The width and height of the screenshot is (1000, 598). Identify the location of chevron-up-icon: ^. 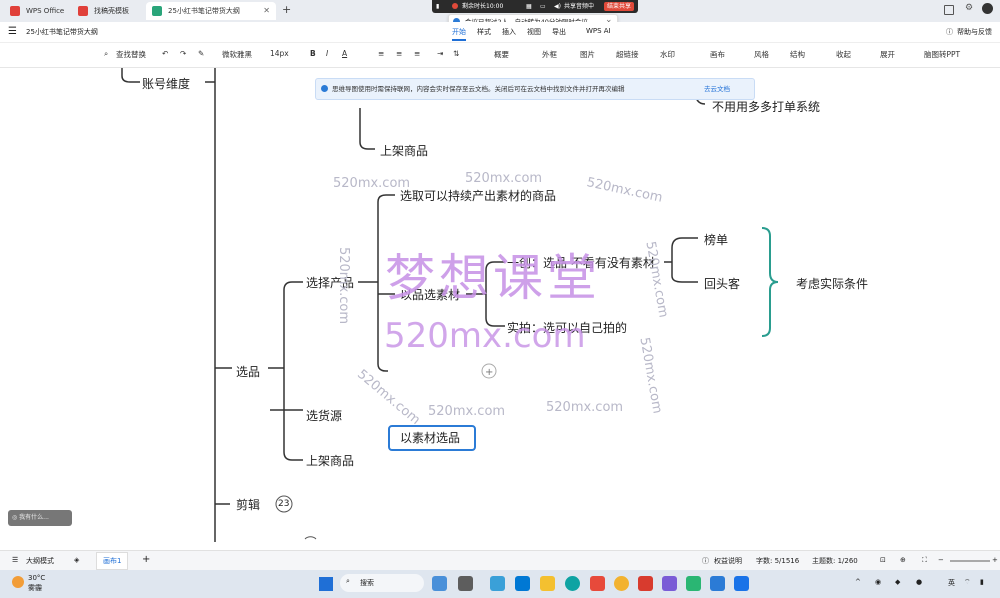
(858, 582).